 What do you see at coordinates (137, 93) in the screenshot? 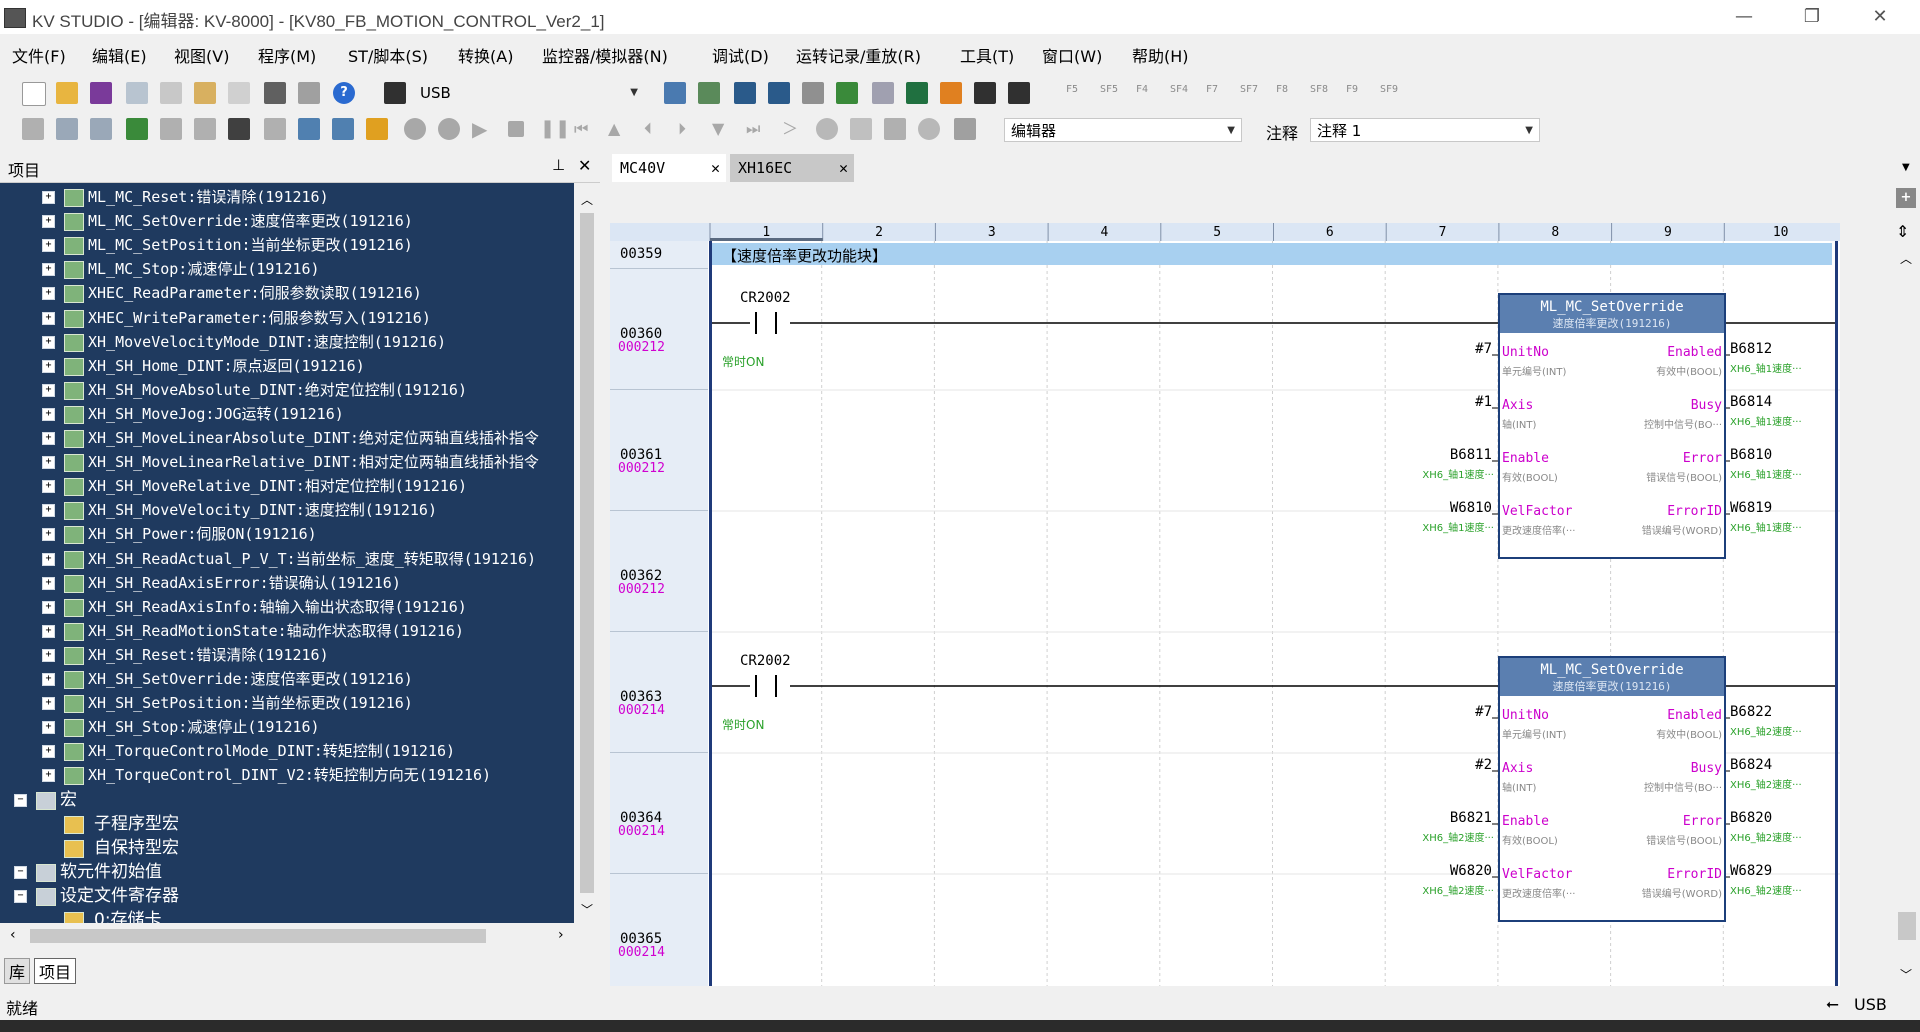
I see `print-setup-icon` at bounding box center [137, 93].